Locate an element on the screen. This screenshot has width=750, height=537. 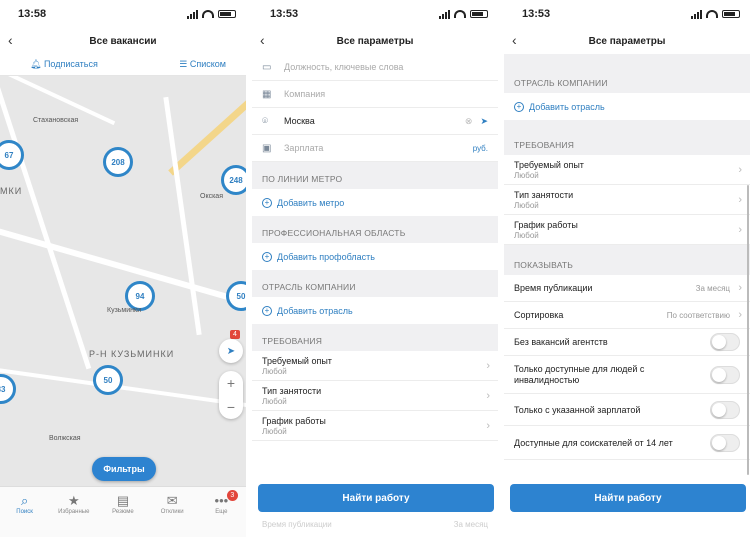
battery-icon is located at coordinates (479, 14).